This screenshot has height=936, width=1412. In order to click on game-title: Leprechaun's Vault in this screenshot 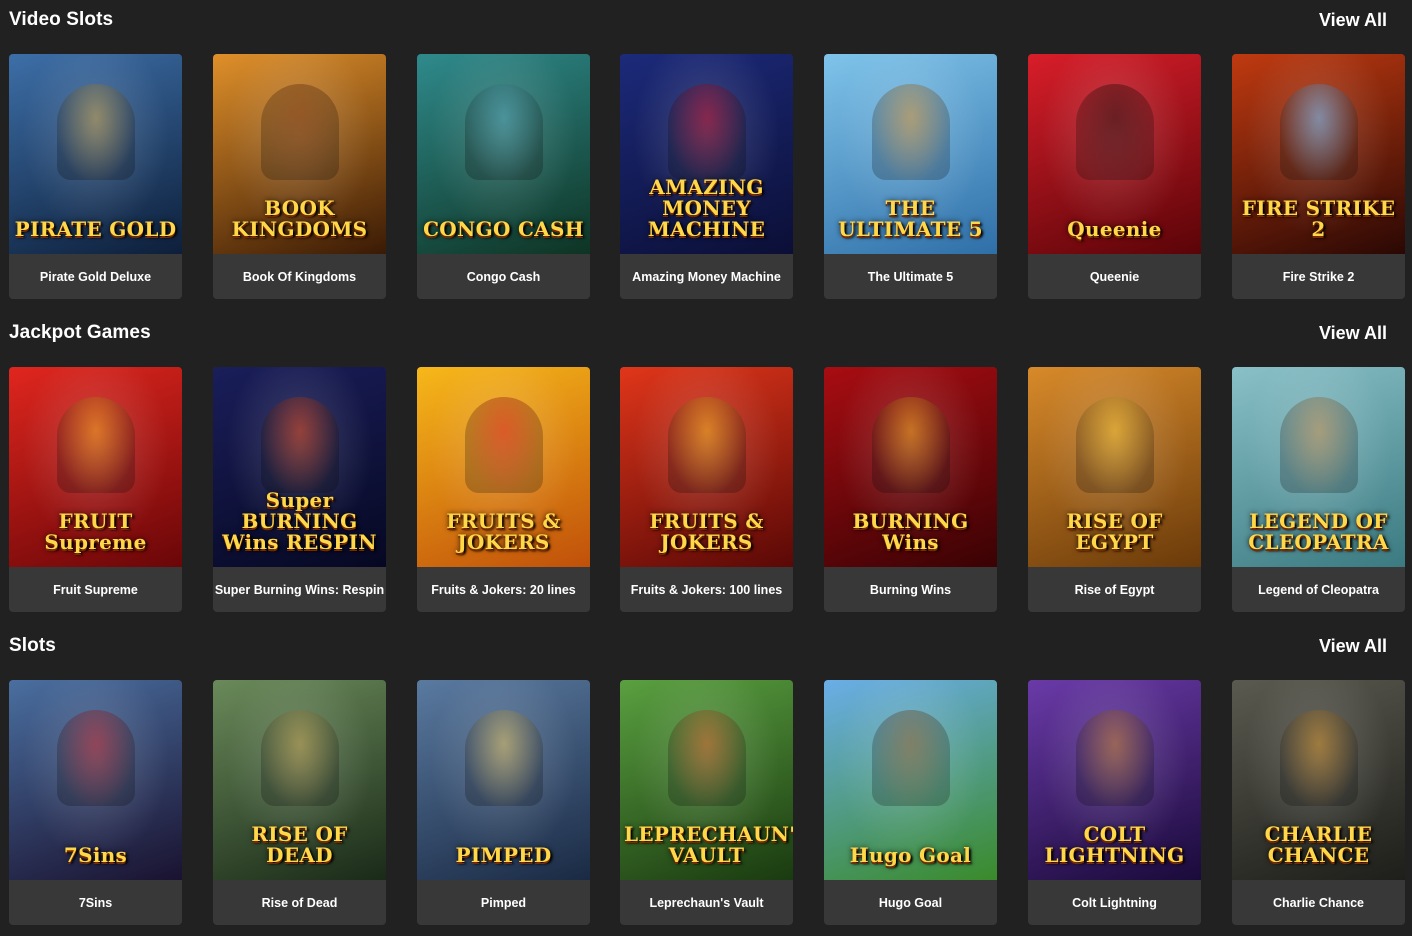, I will do `click(706, 902)`.